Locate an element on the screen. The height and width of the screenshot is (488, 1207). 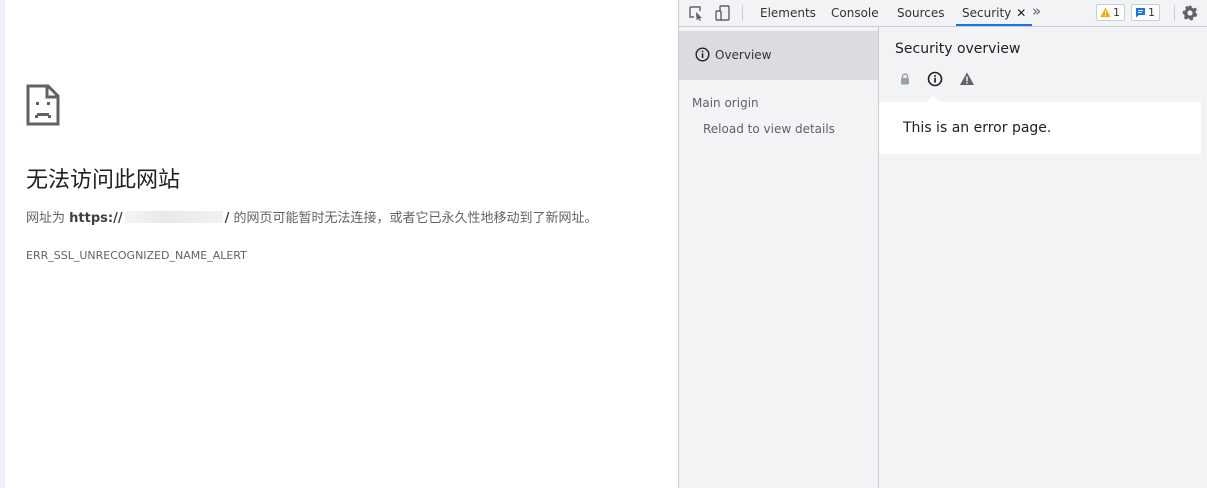
notice-text: This is an error page. is located at coordinates (977, 128).